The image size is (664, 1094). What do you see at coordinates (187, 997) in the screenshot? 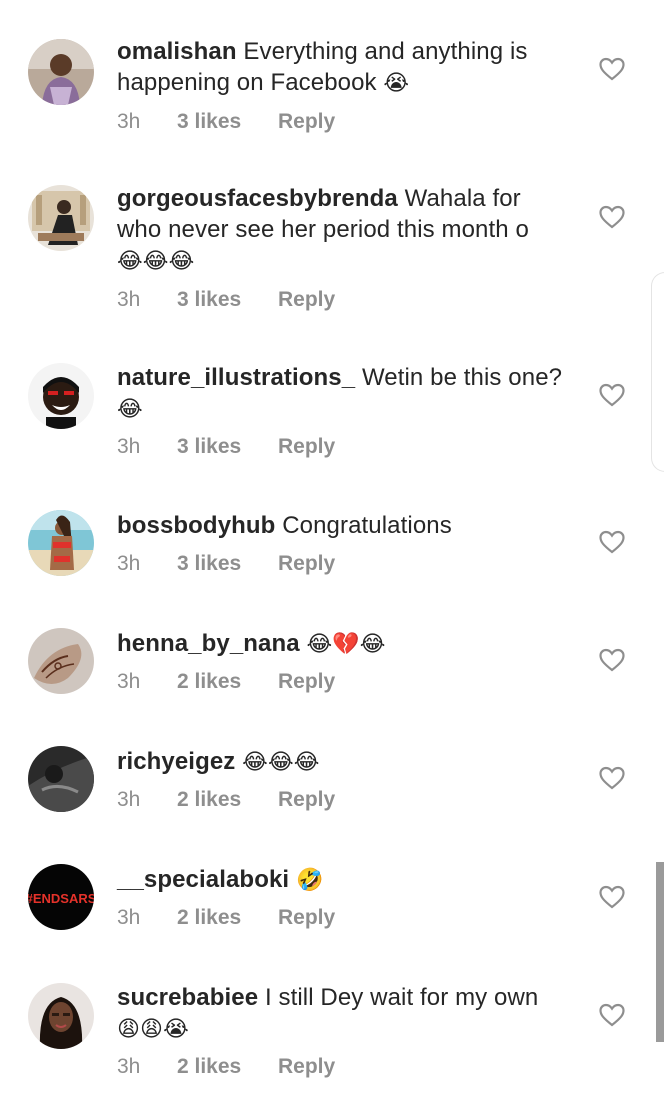
I see `comment-username: sucrebabiee` at bounding box center [187, 997].